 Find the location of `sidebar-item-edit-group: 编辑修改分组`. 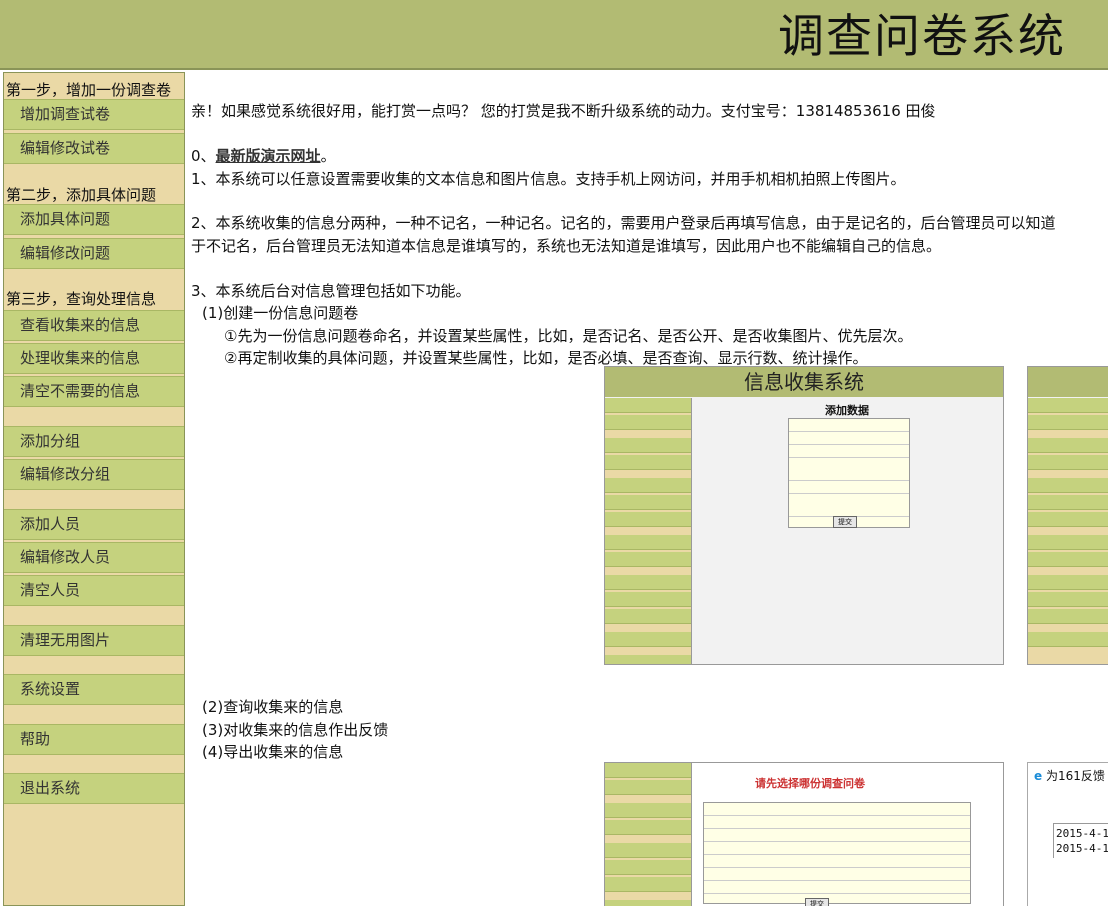

sidebar-item-edit-group: 编辑修改分组 is located at coordinates (94, 474).